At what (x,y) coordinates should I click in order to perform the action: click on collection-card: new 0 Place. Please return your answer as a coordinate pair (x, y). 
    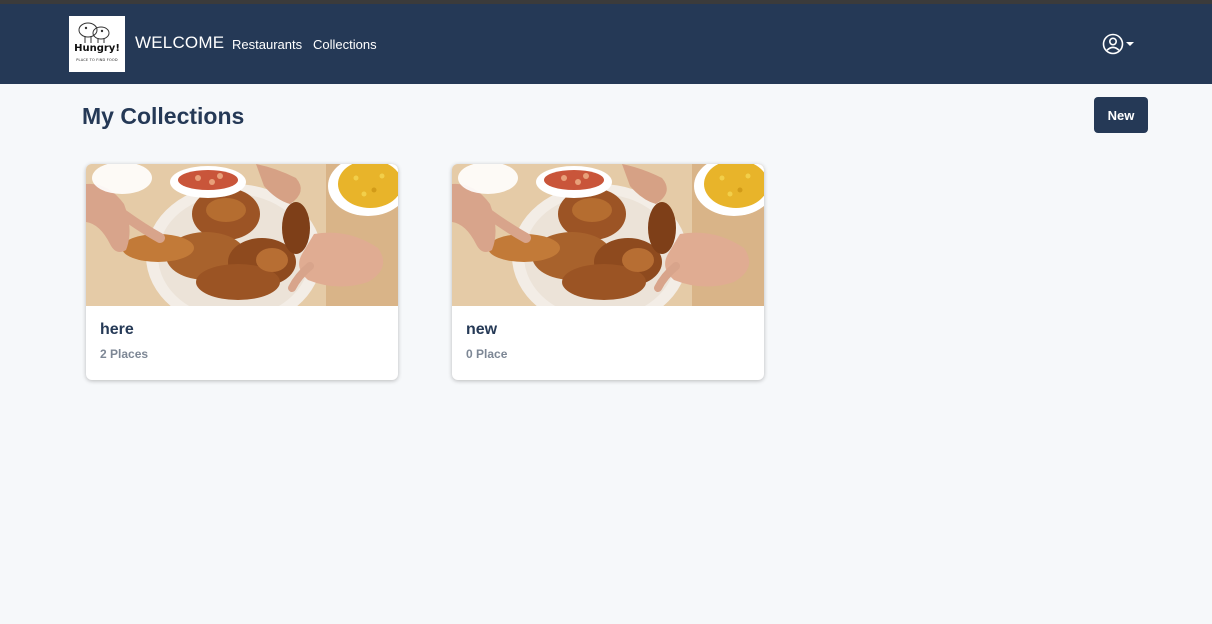
    Looking at the image, I should click on (608, 272).